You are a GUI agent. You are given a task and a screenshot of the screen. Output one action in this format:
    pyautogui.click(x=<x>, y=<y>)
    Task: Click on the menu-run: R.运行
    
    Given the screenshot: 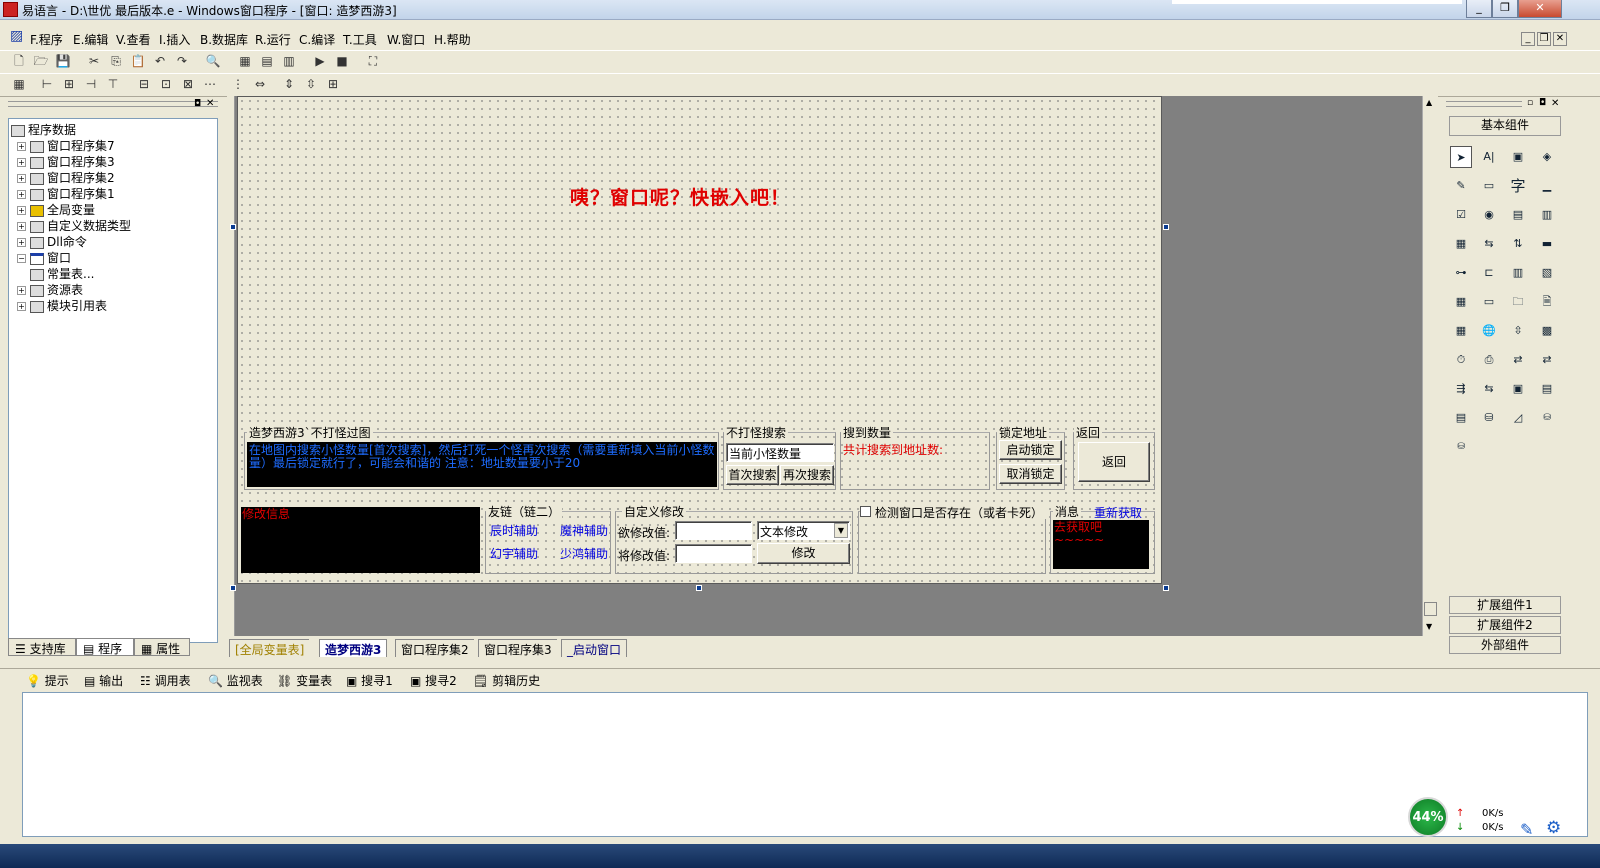 What is the action you would take?
    pyautogui.click(x=273, y=39)
    